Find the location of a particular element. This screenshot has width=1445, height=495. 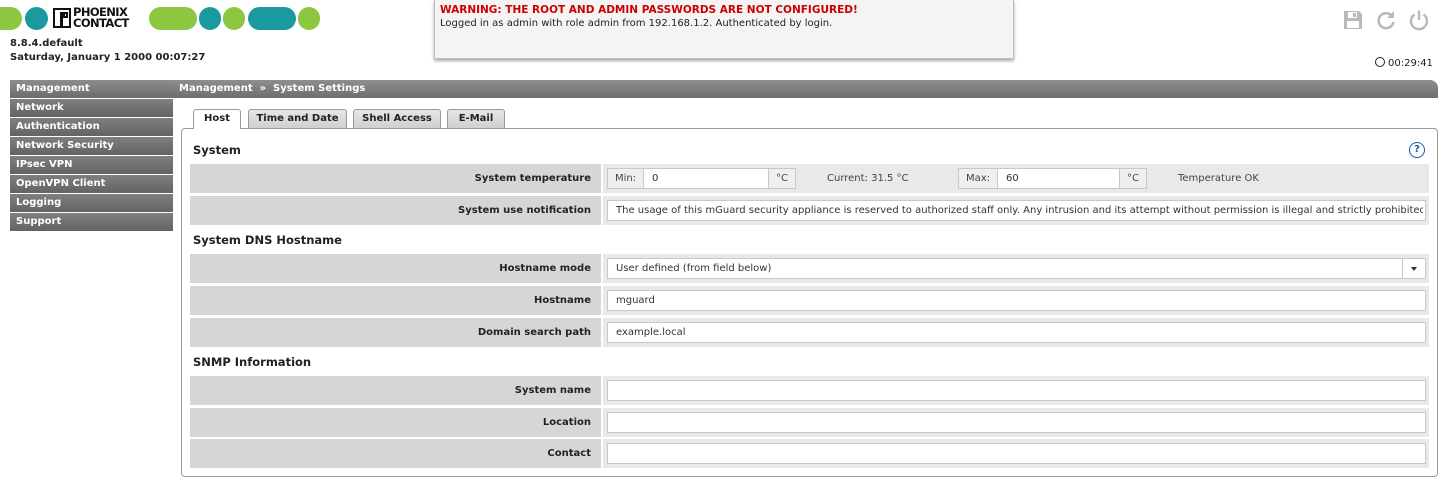

breadcrumb-text: Management » System Settings is located at coordinates (272, 88).